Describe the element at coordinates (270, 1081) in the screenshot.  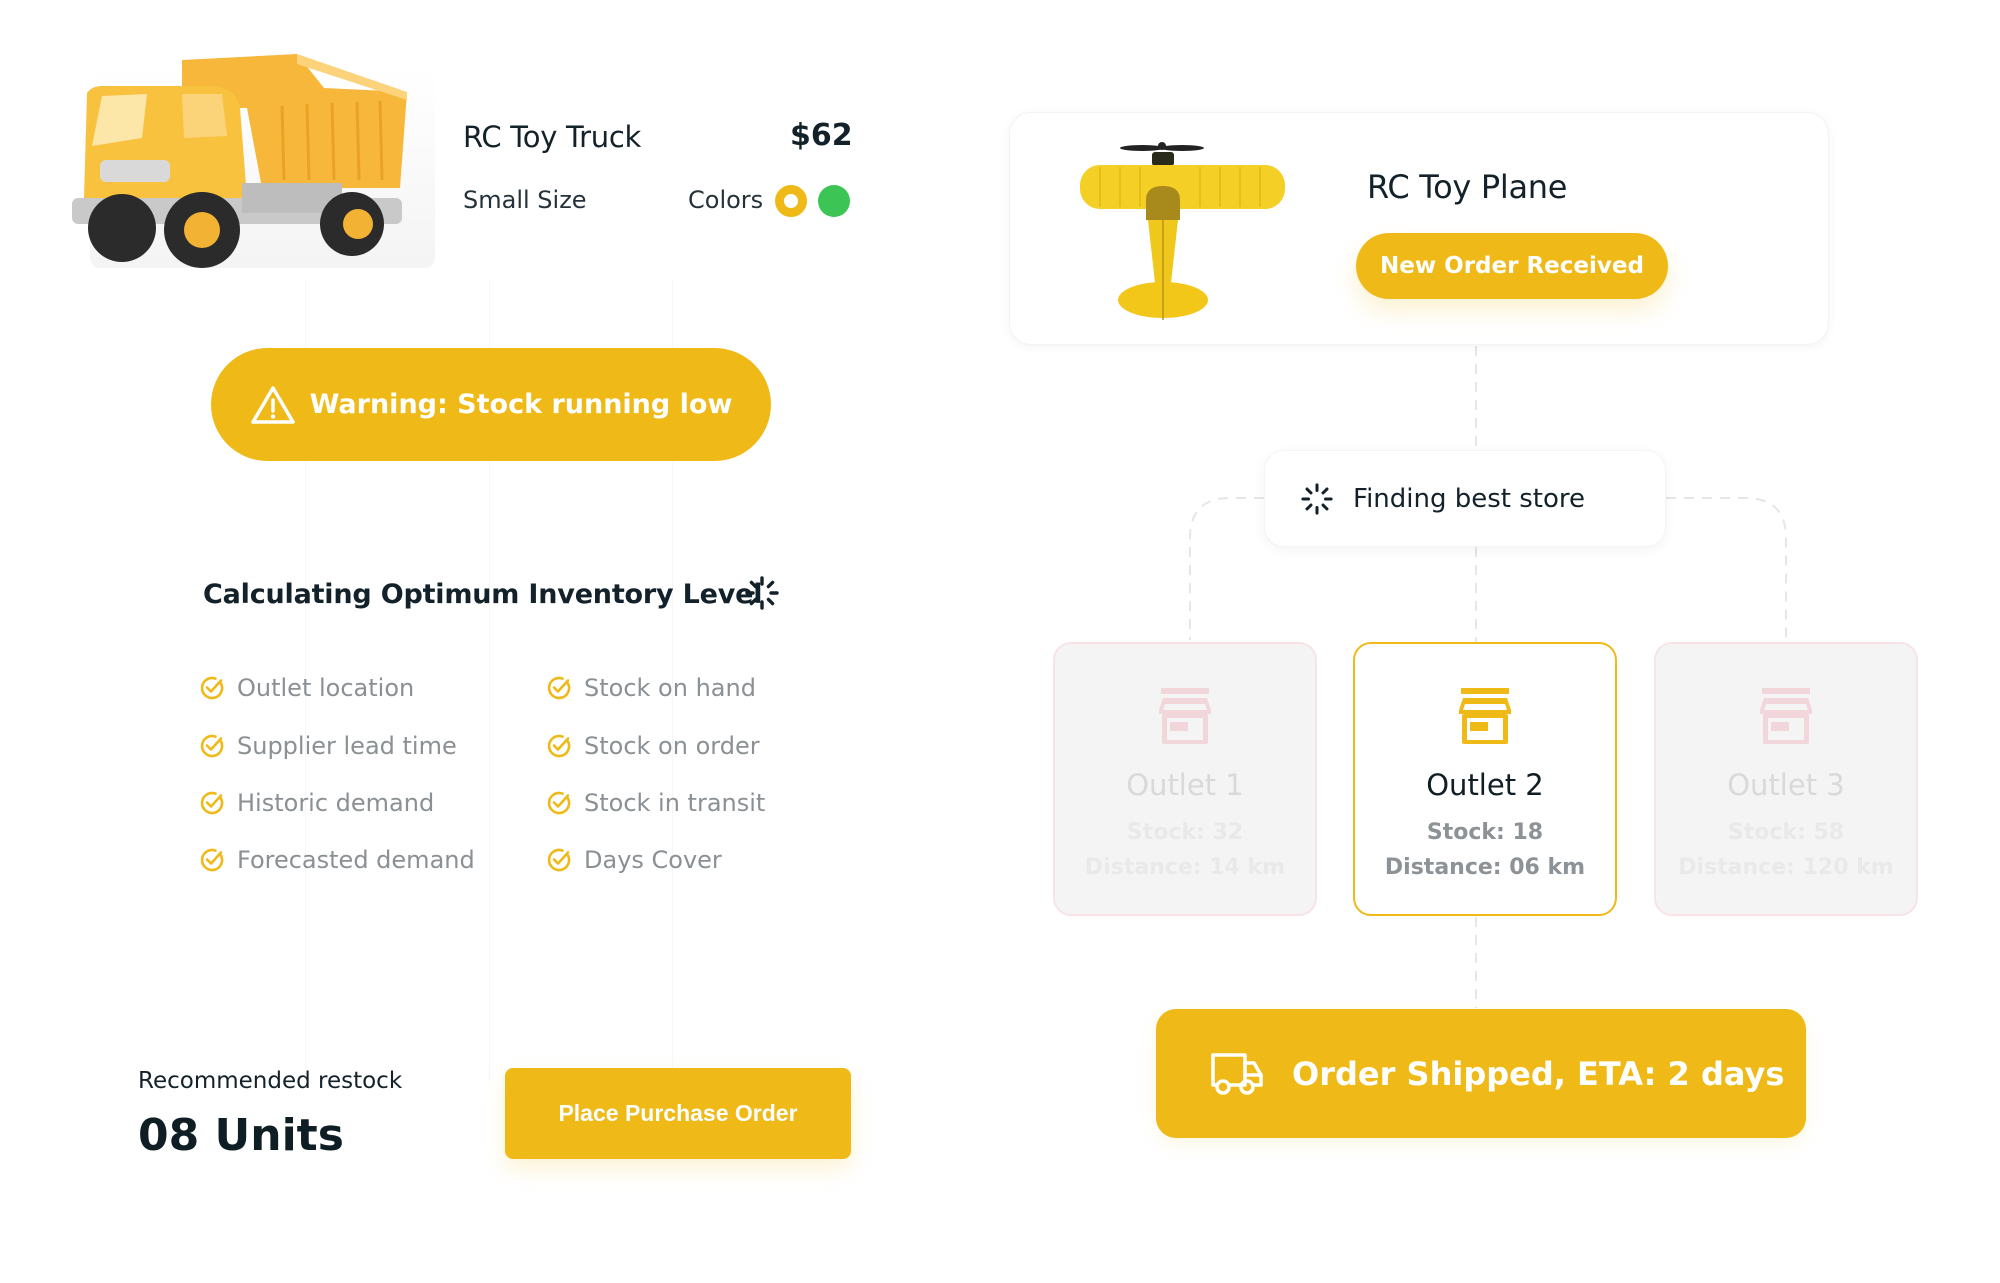
I see `restock-label: Recommended restock` at that location.